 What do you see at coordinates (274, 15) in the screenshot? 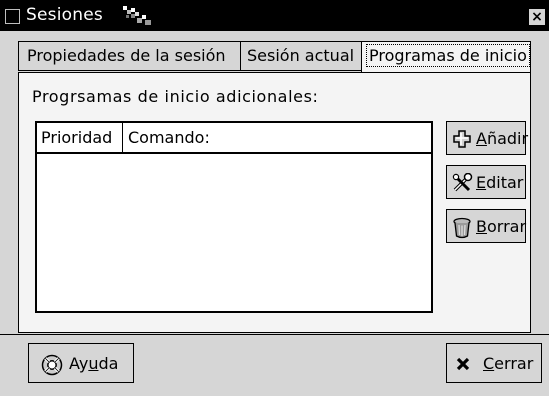
I see `title-bar: Sesiones ×` at bounding box center [274, 15].